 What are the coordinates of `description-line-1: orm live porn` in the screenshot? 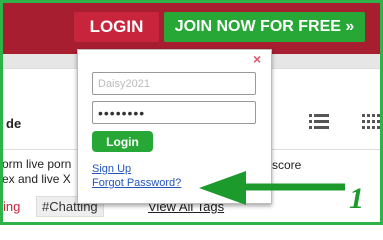 It's located at (37, 164).